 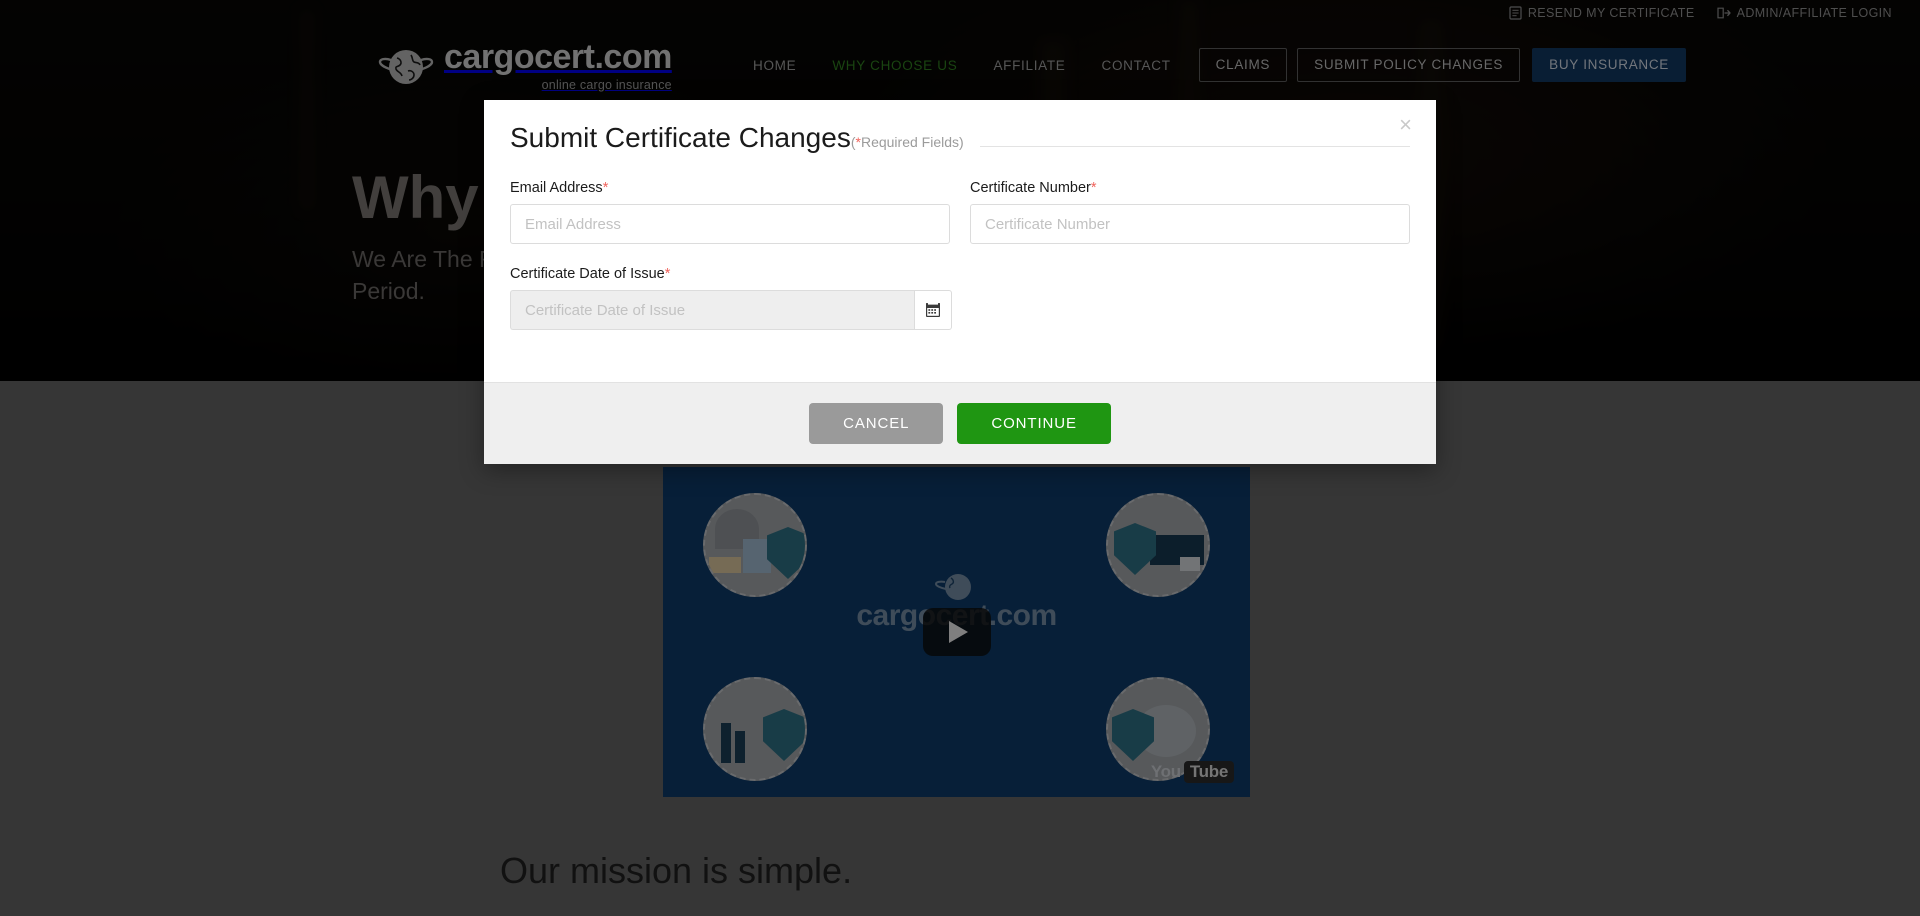 I want to click on certificate-date-group: Certificate Date of Issue*, so click(x=731, y=298).